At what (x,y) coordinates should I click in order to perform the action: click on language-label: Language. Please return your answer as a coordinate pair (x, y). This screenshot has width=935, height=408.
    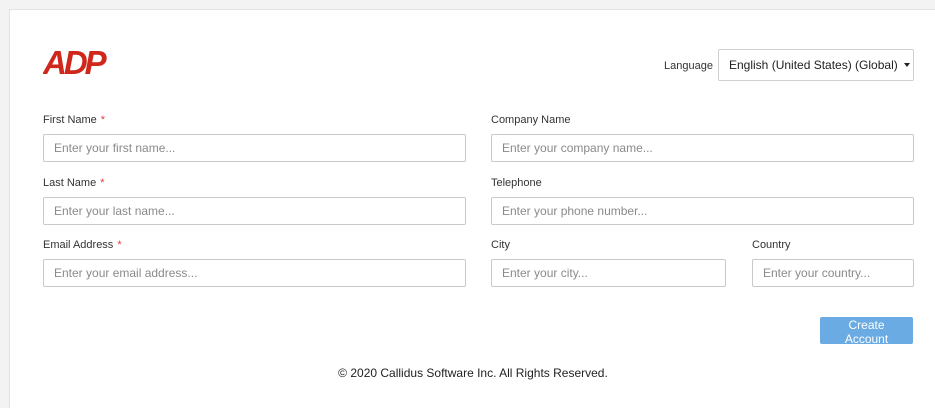
    Looking at the image, I should click on (688, 66).